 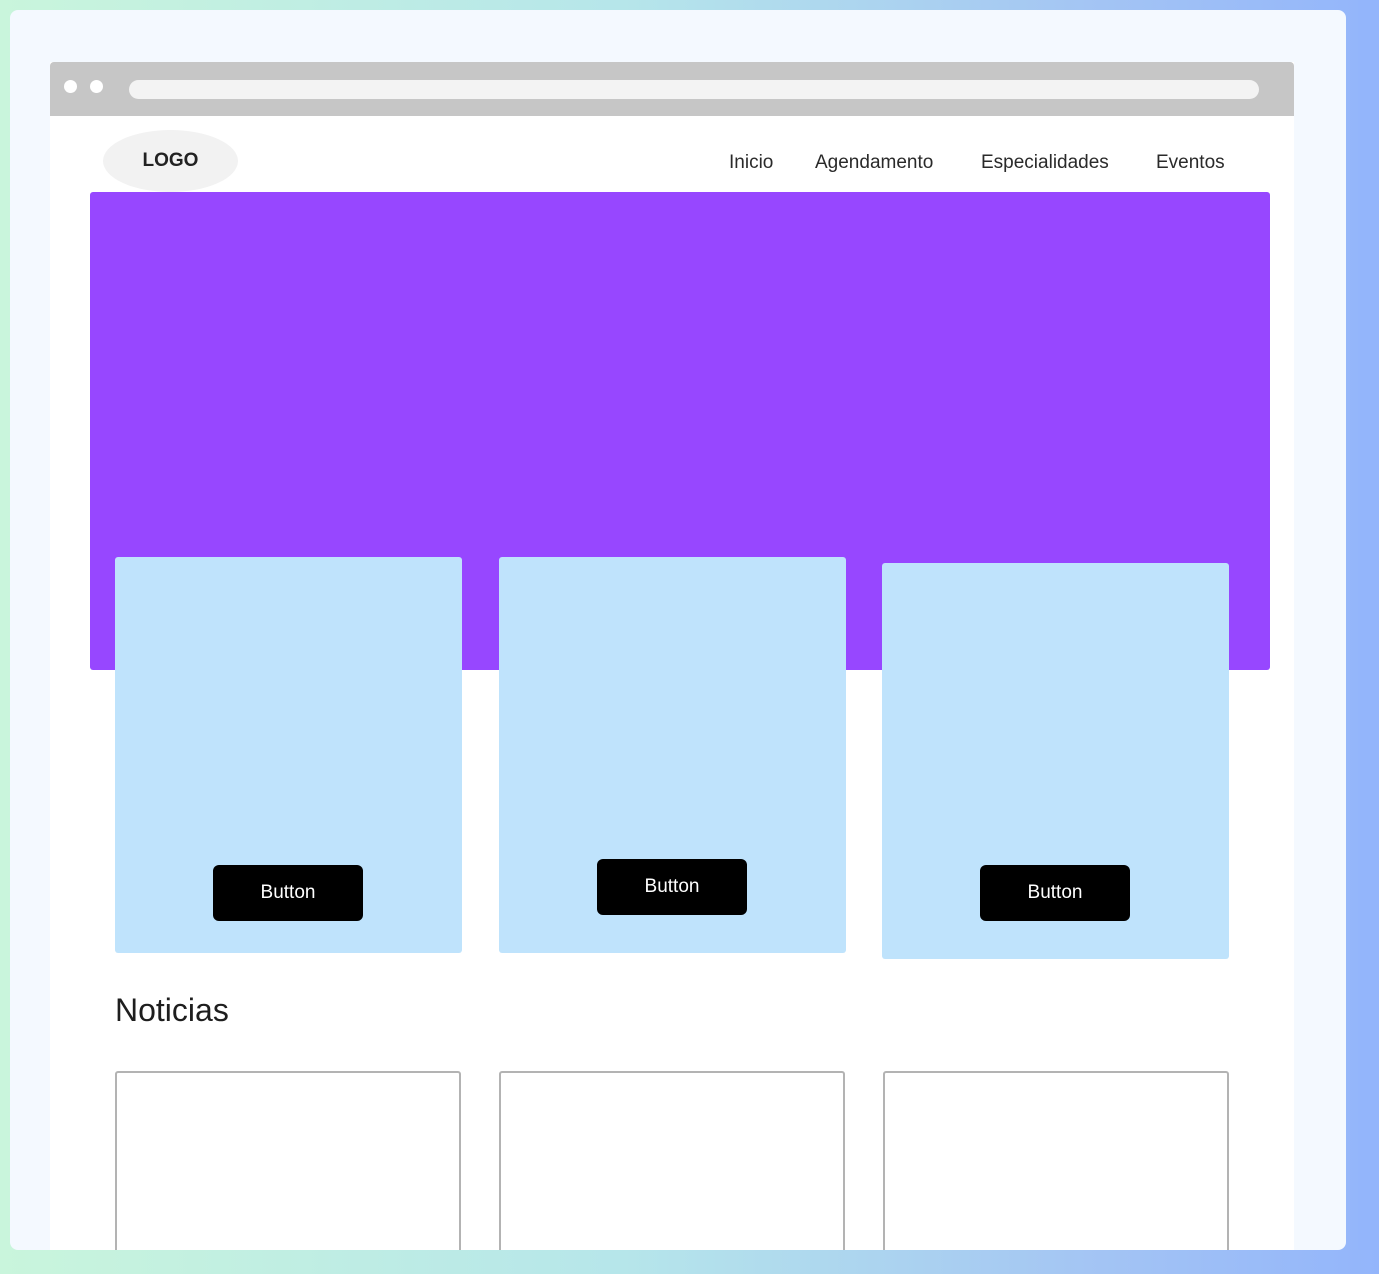 I want to click on nav-link-eventos: Eventos, so click(x=1190, y=164).